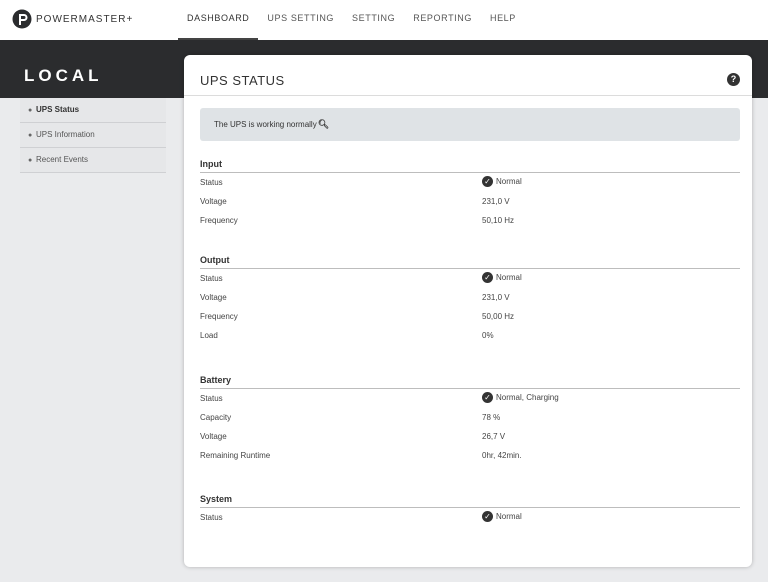 The image size is (768, 582). Describe the element at coordinates (503, 20) in the screenshot. I see `nav-help: HELP` at that location.